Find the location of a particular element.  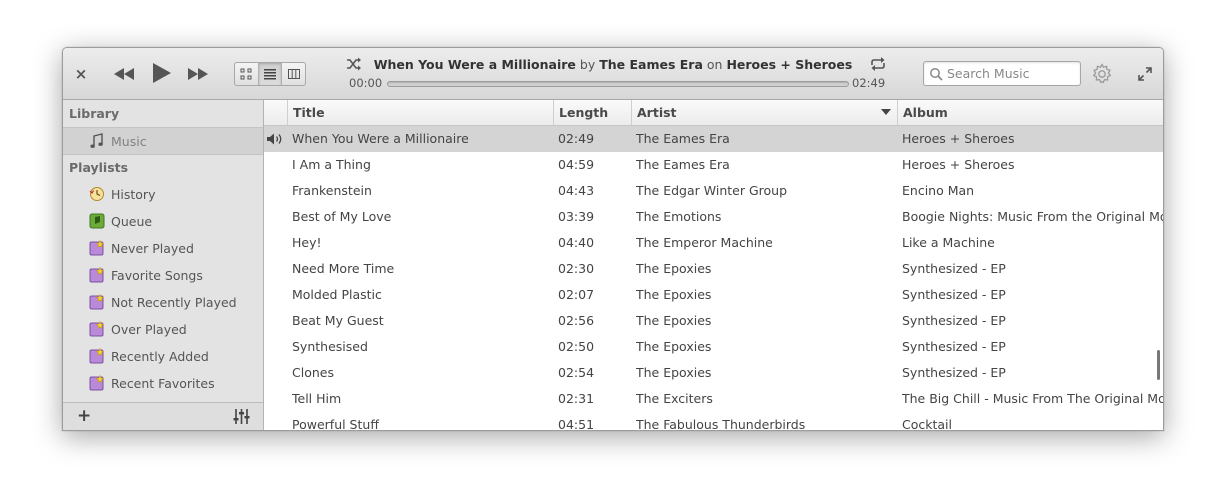

sidebar-item-not-recently-played: Not Recently Played is located at coordinates (163, 302).